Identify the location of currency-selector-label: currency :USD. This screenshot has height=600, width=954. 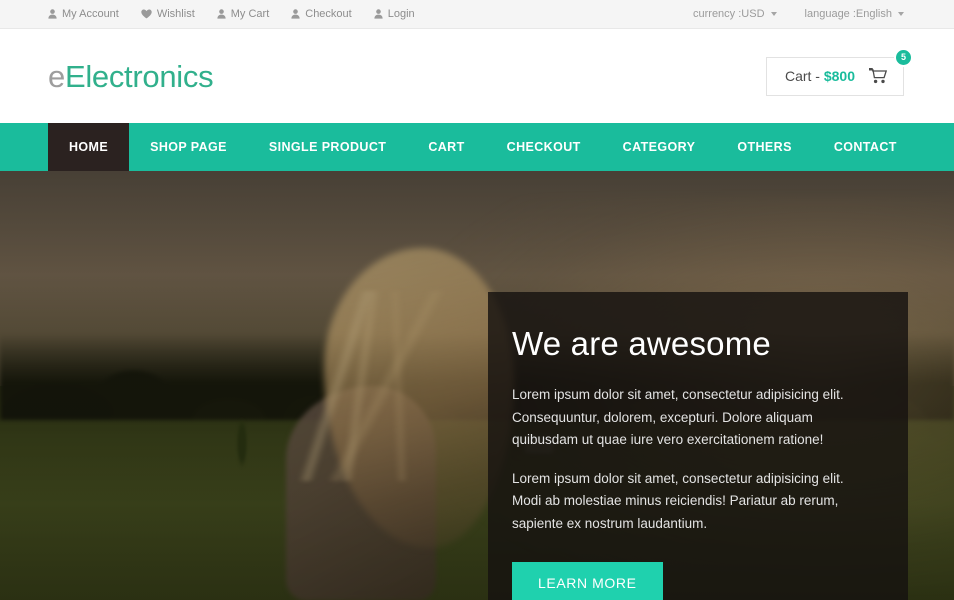
(729, 14).